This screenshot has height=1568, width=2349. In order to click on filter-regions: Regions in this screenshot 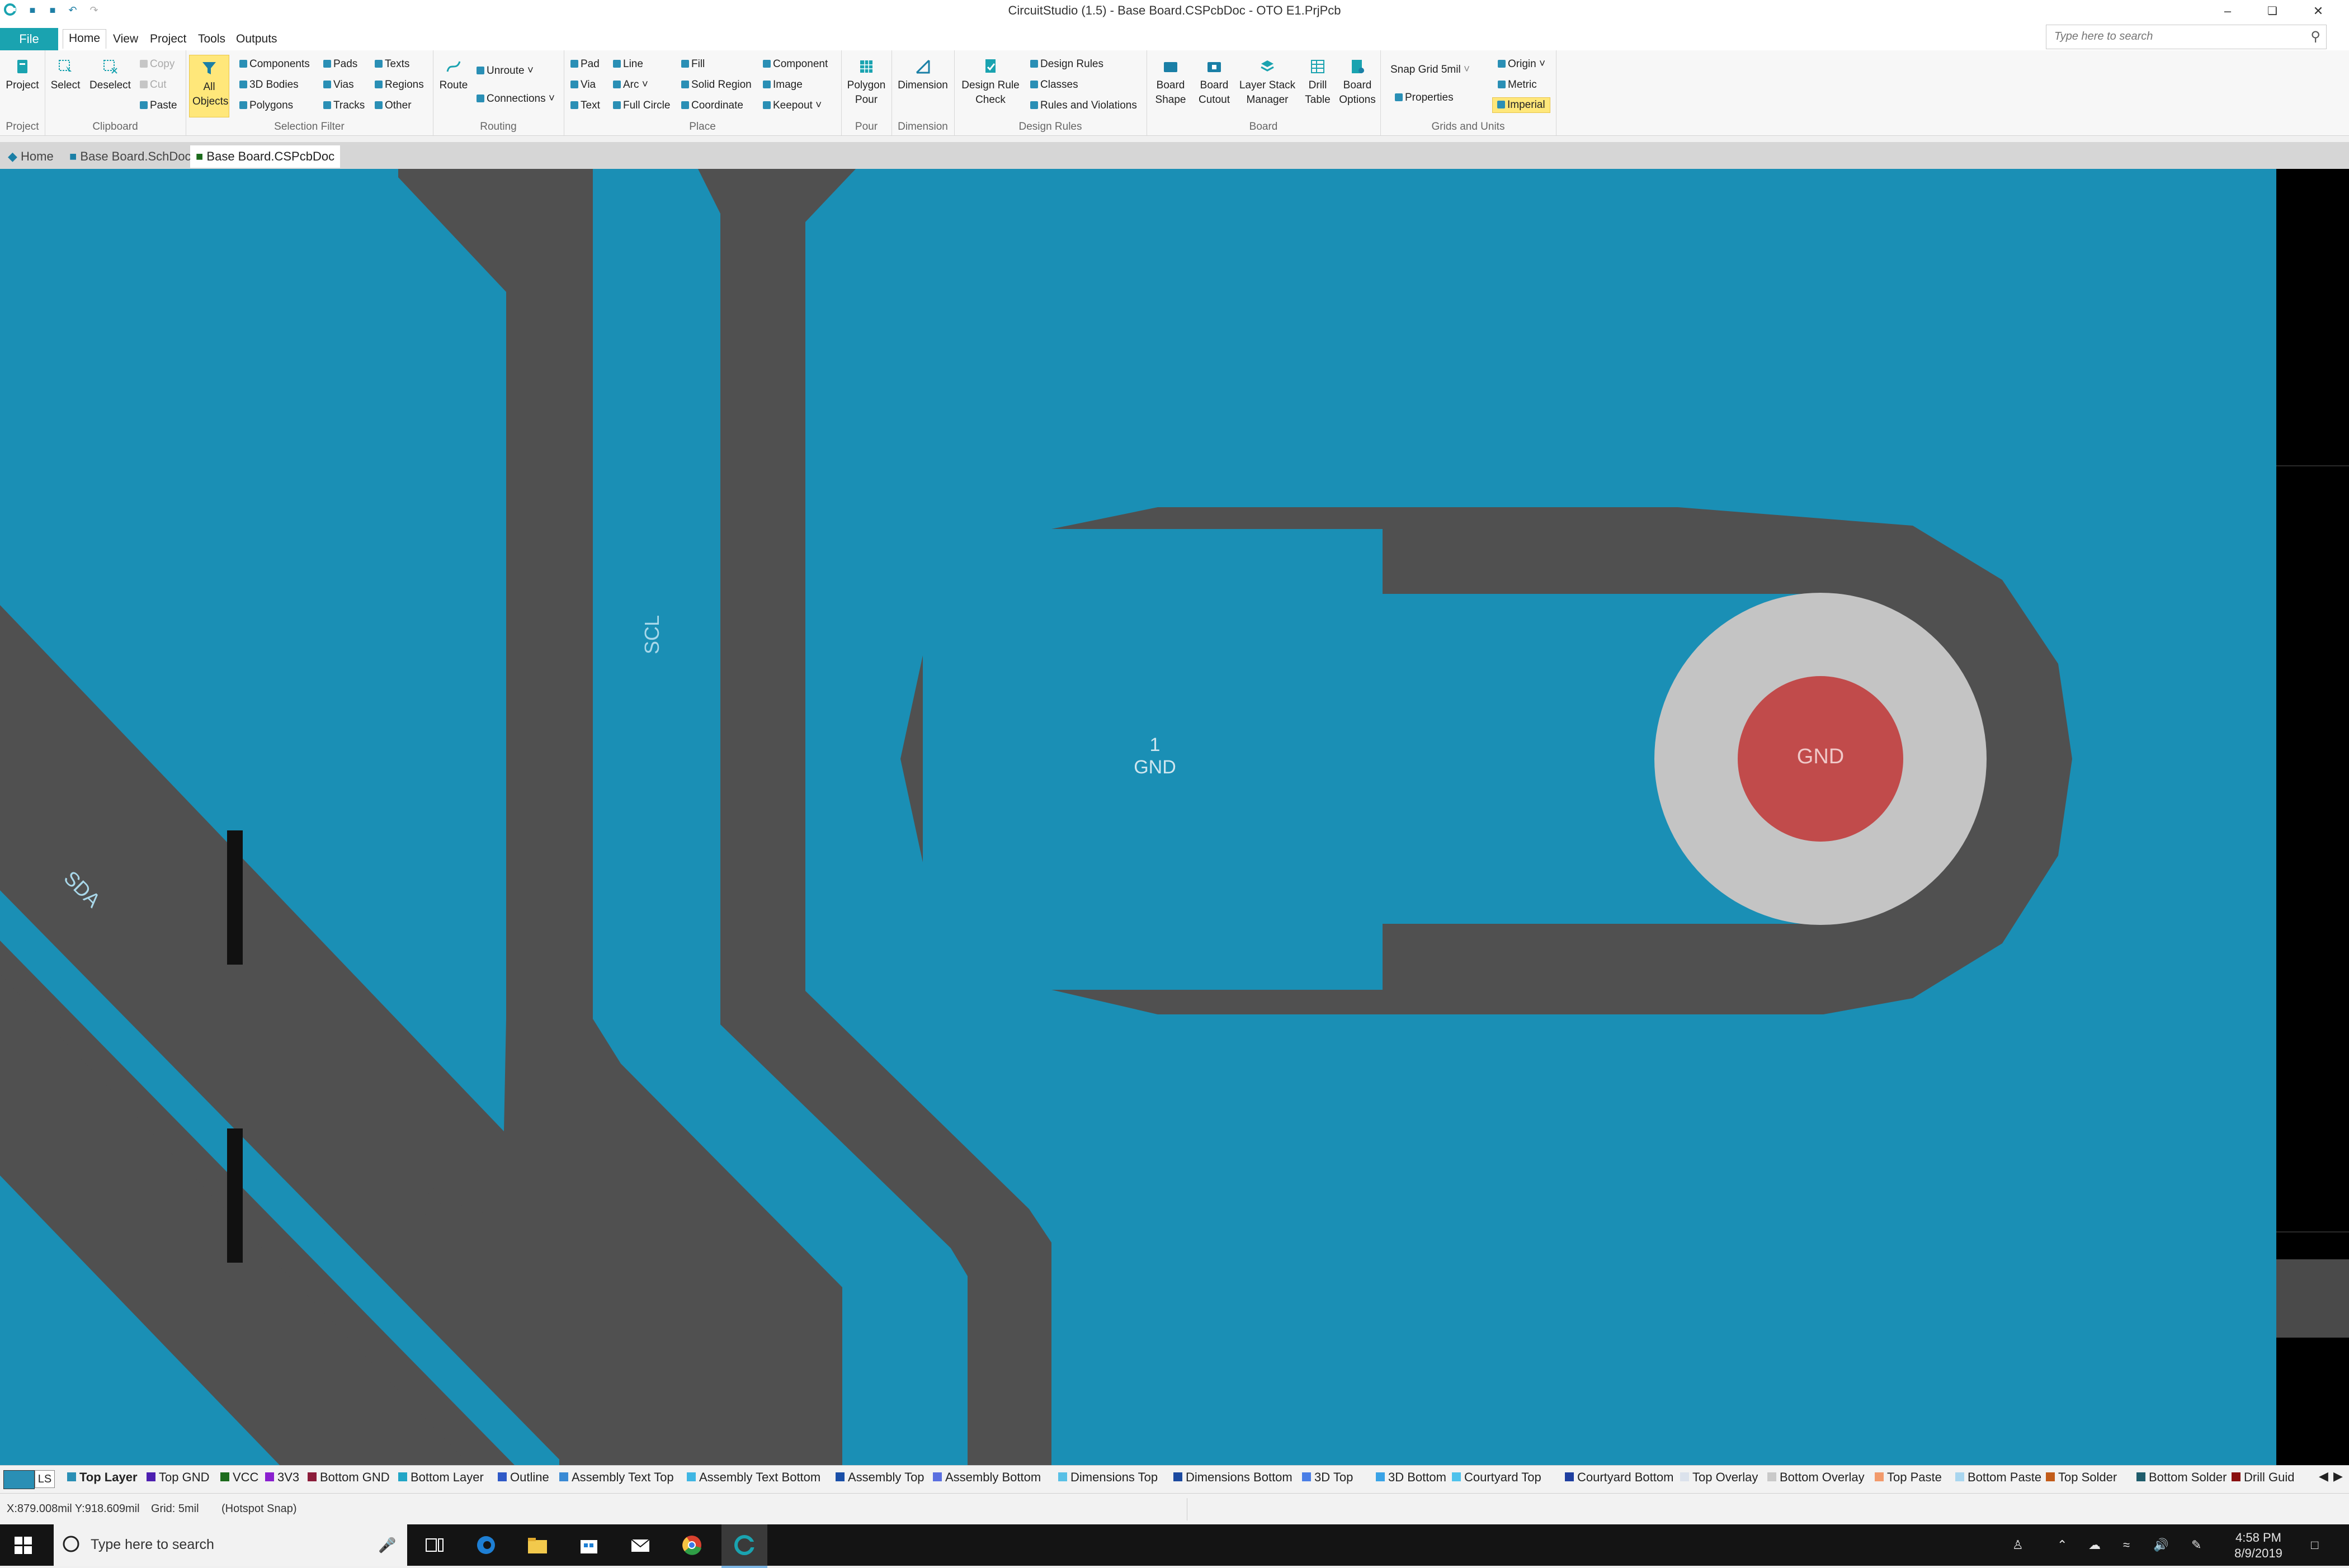, I will do `click(400, 85)`.